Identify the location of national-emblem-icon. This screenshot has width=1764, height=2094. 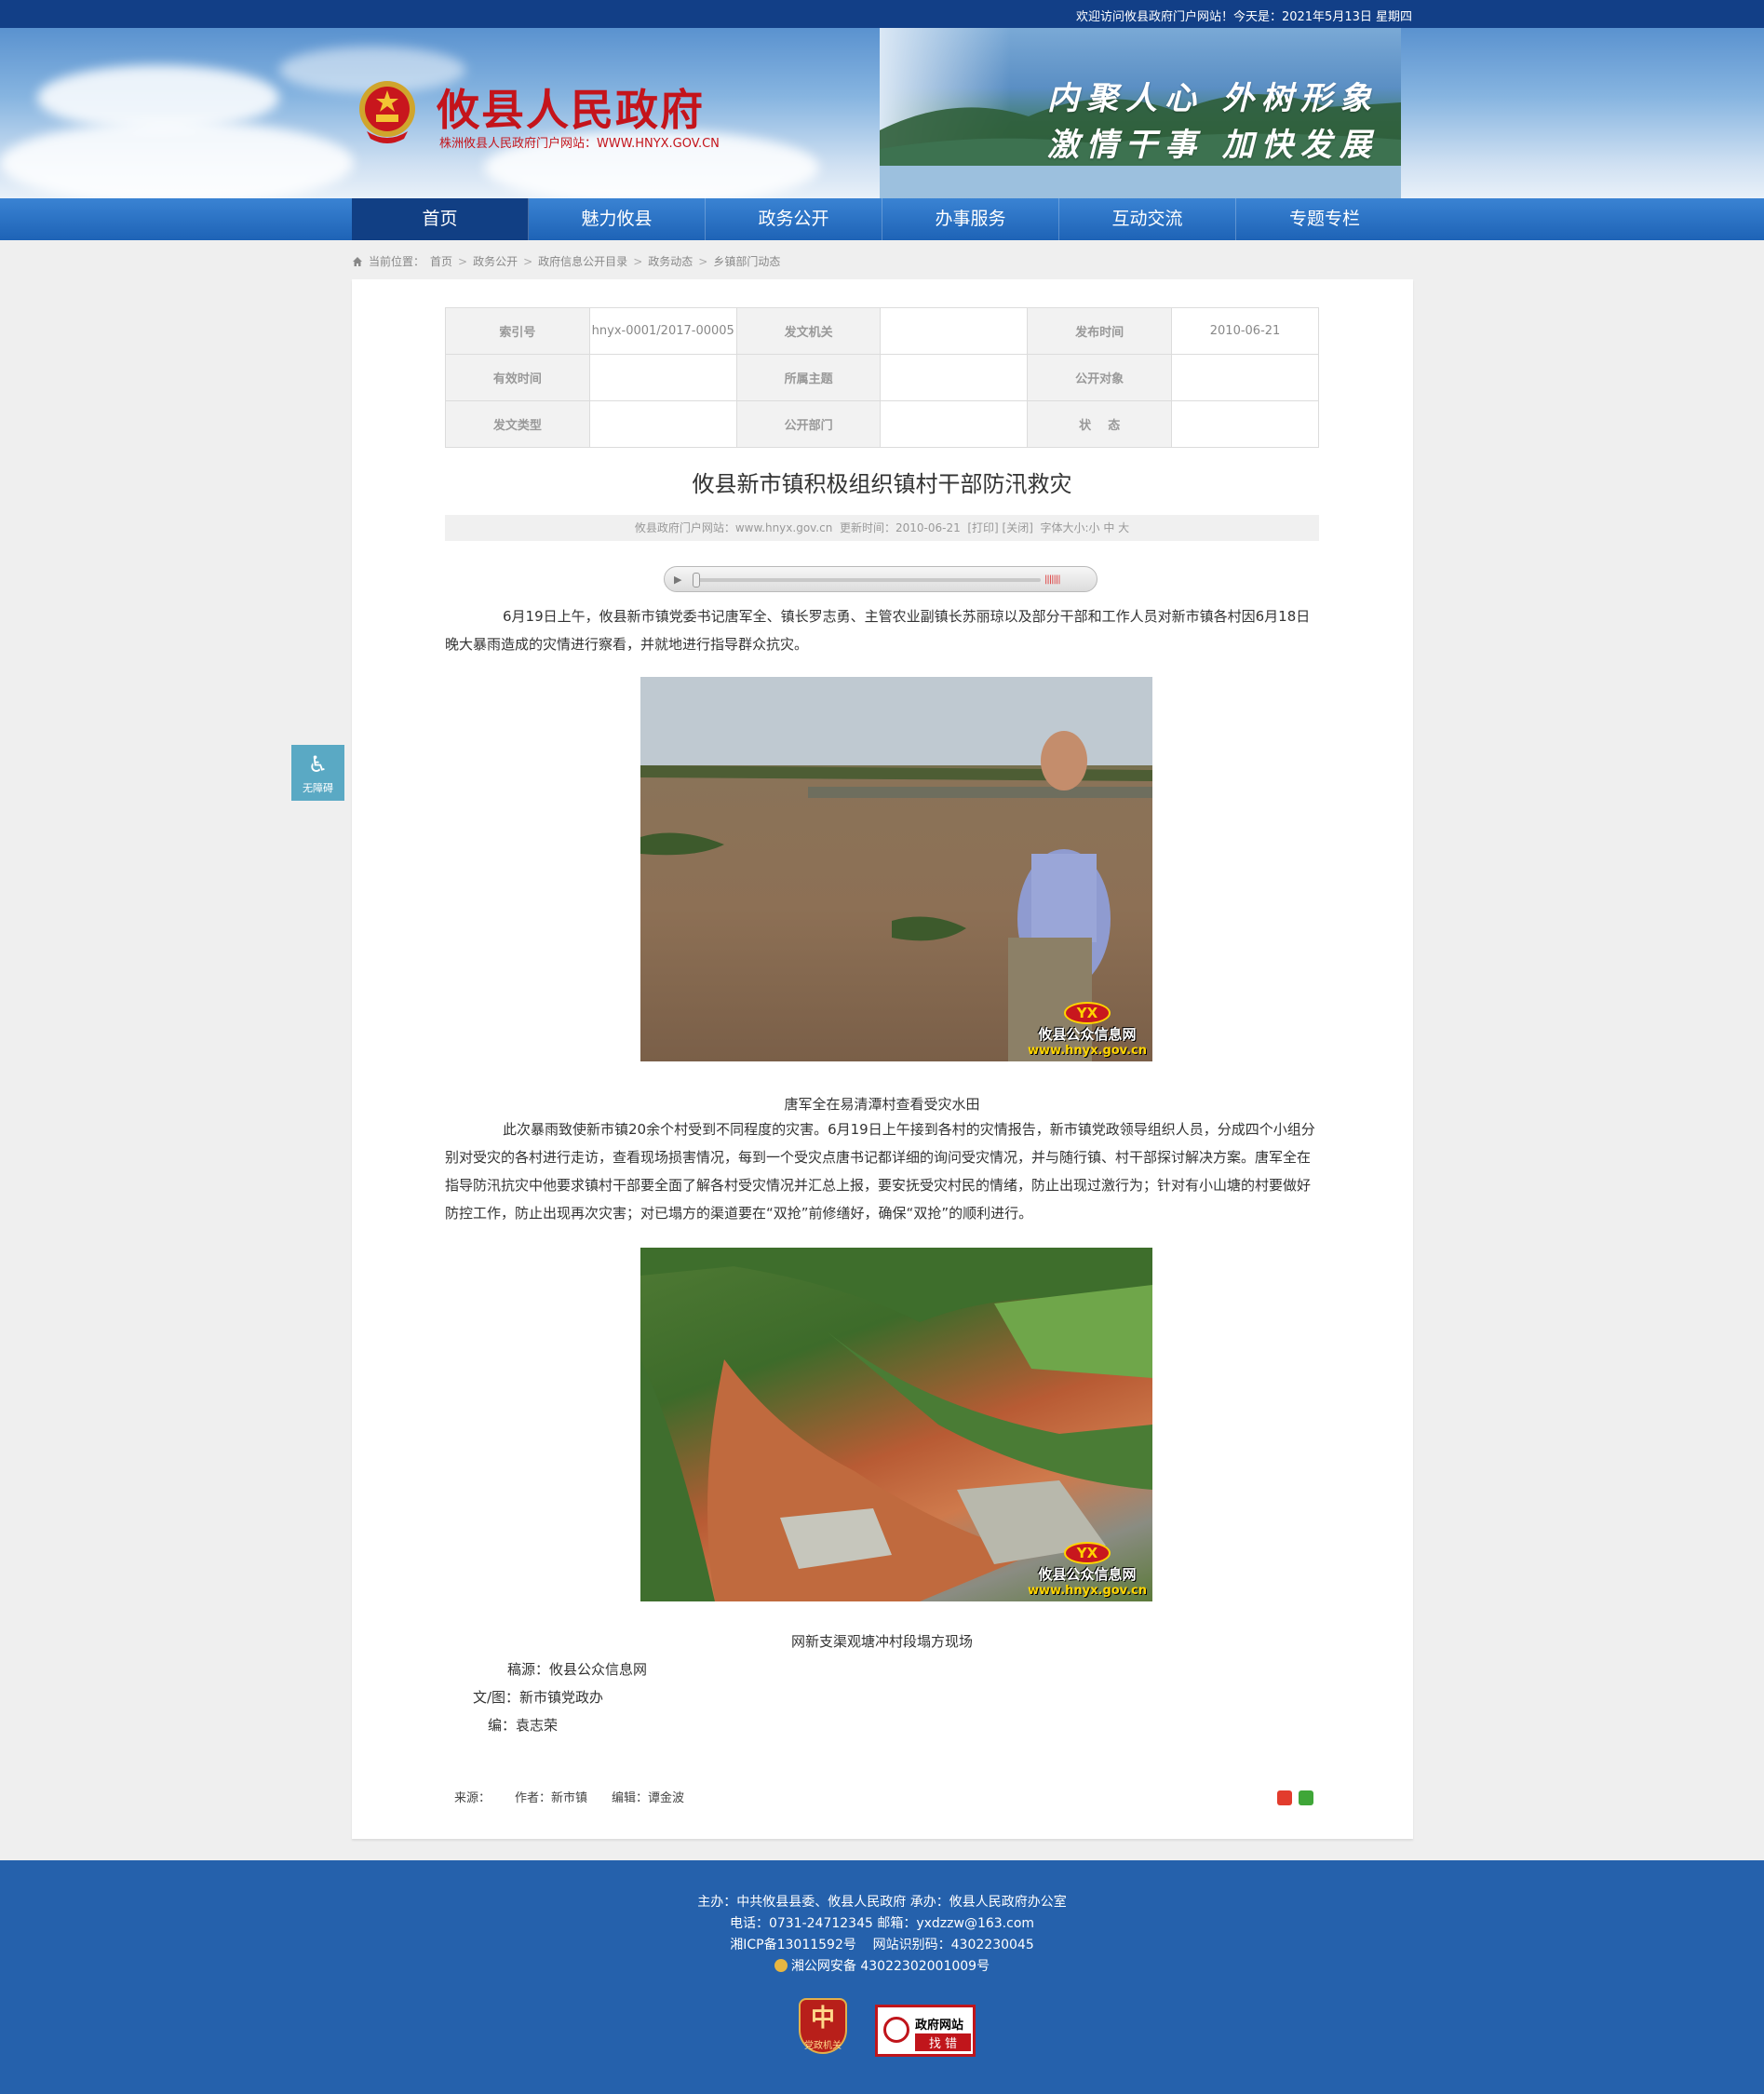
(387, 112).